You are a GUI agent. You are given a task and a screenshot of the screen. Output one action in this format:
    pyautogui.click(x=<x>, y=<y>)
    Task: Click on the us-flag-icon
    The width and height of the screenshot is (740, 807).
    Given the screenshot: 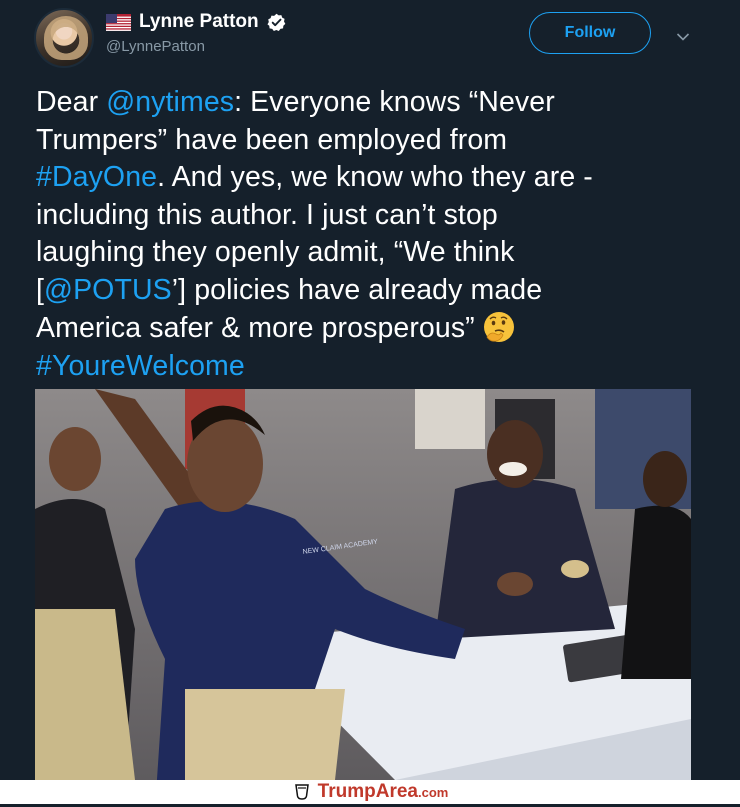 What is the action you would take?
    pyautogui.click(x=118, y=22)
    